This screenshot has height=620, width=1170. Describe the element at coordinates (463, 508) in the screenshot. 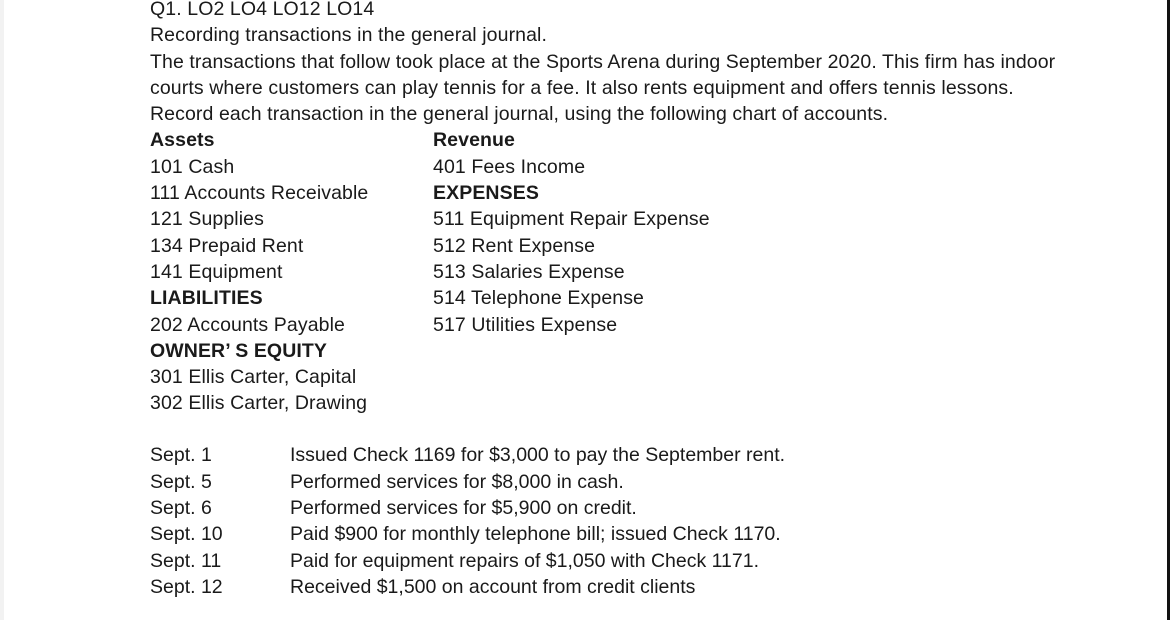

I see `transaction-description: Performed services for $5,900 on credit.` at that location.